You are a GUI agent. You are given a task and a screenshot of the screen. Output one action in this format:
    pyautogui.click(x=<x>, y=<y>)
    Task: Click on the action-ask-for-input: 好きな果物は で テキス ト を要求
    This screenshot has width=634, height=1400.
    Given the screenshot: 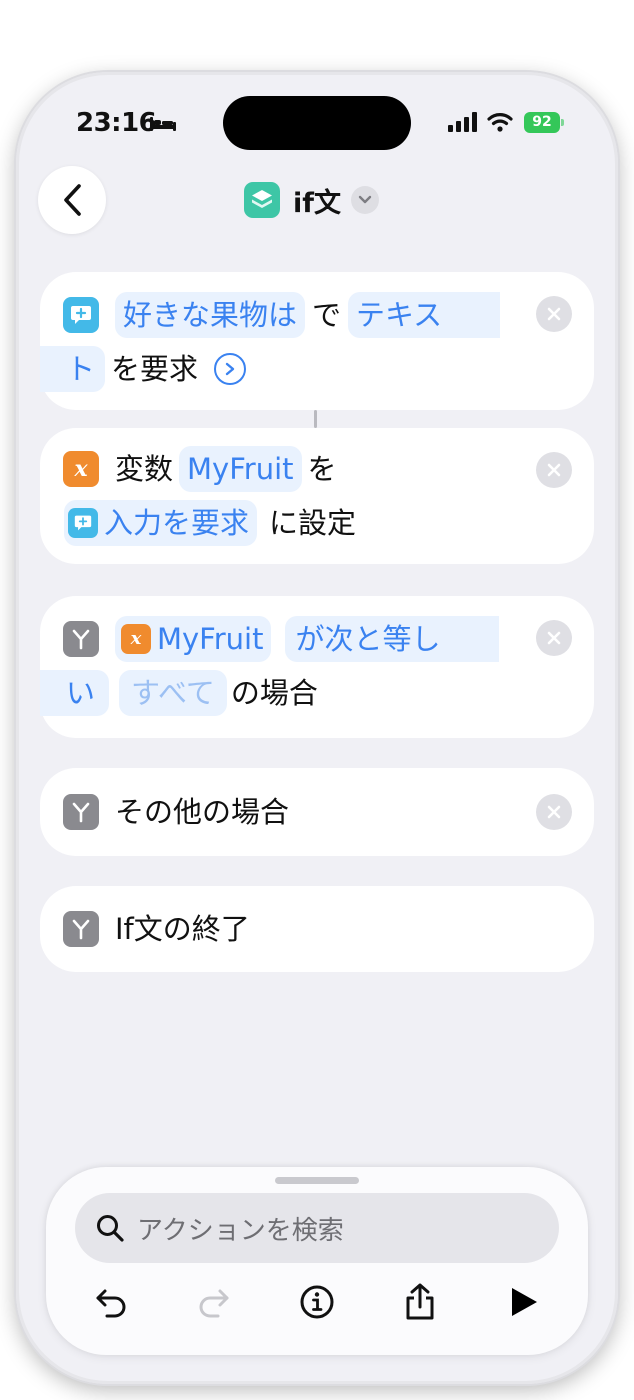 What is the action you would take?
    pyautogui.click(x=317, y=341)
    